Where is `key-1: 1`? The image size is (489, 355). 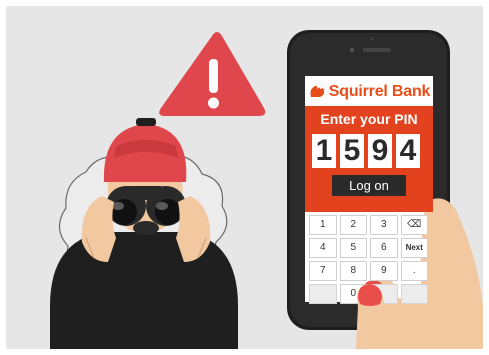
key-1: 1 is located at coordinates (323, 225).